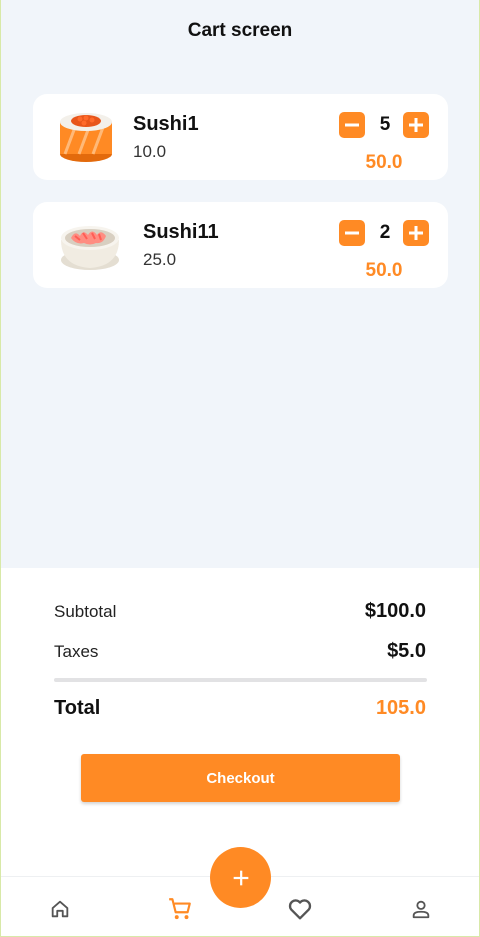 This screenshot has height=937, width=480. Describe the element at coordinates (86, 137) in the screenshot. I see `sushi-roll-image` at that location.